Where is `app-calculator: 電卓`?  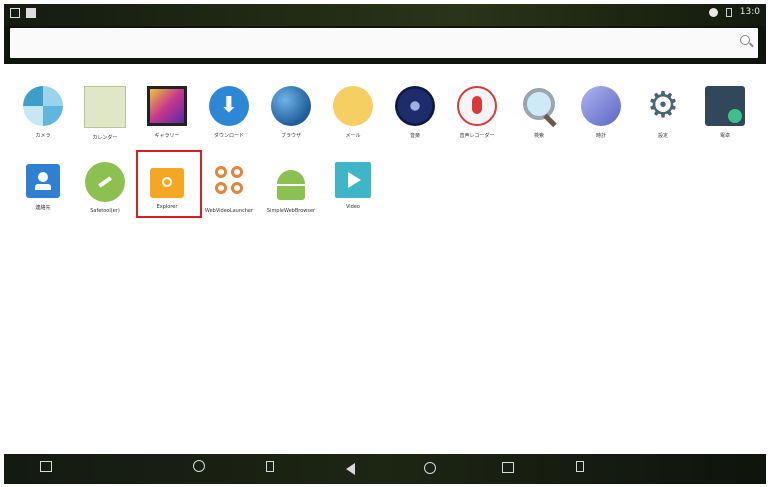
app-calculator: 電卓 is located at coordinates (725, 115).